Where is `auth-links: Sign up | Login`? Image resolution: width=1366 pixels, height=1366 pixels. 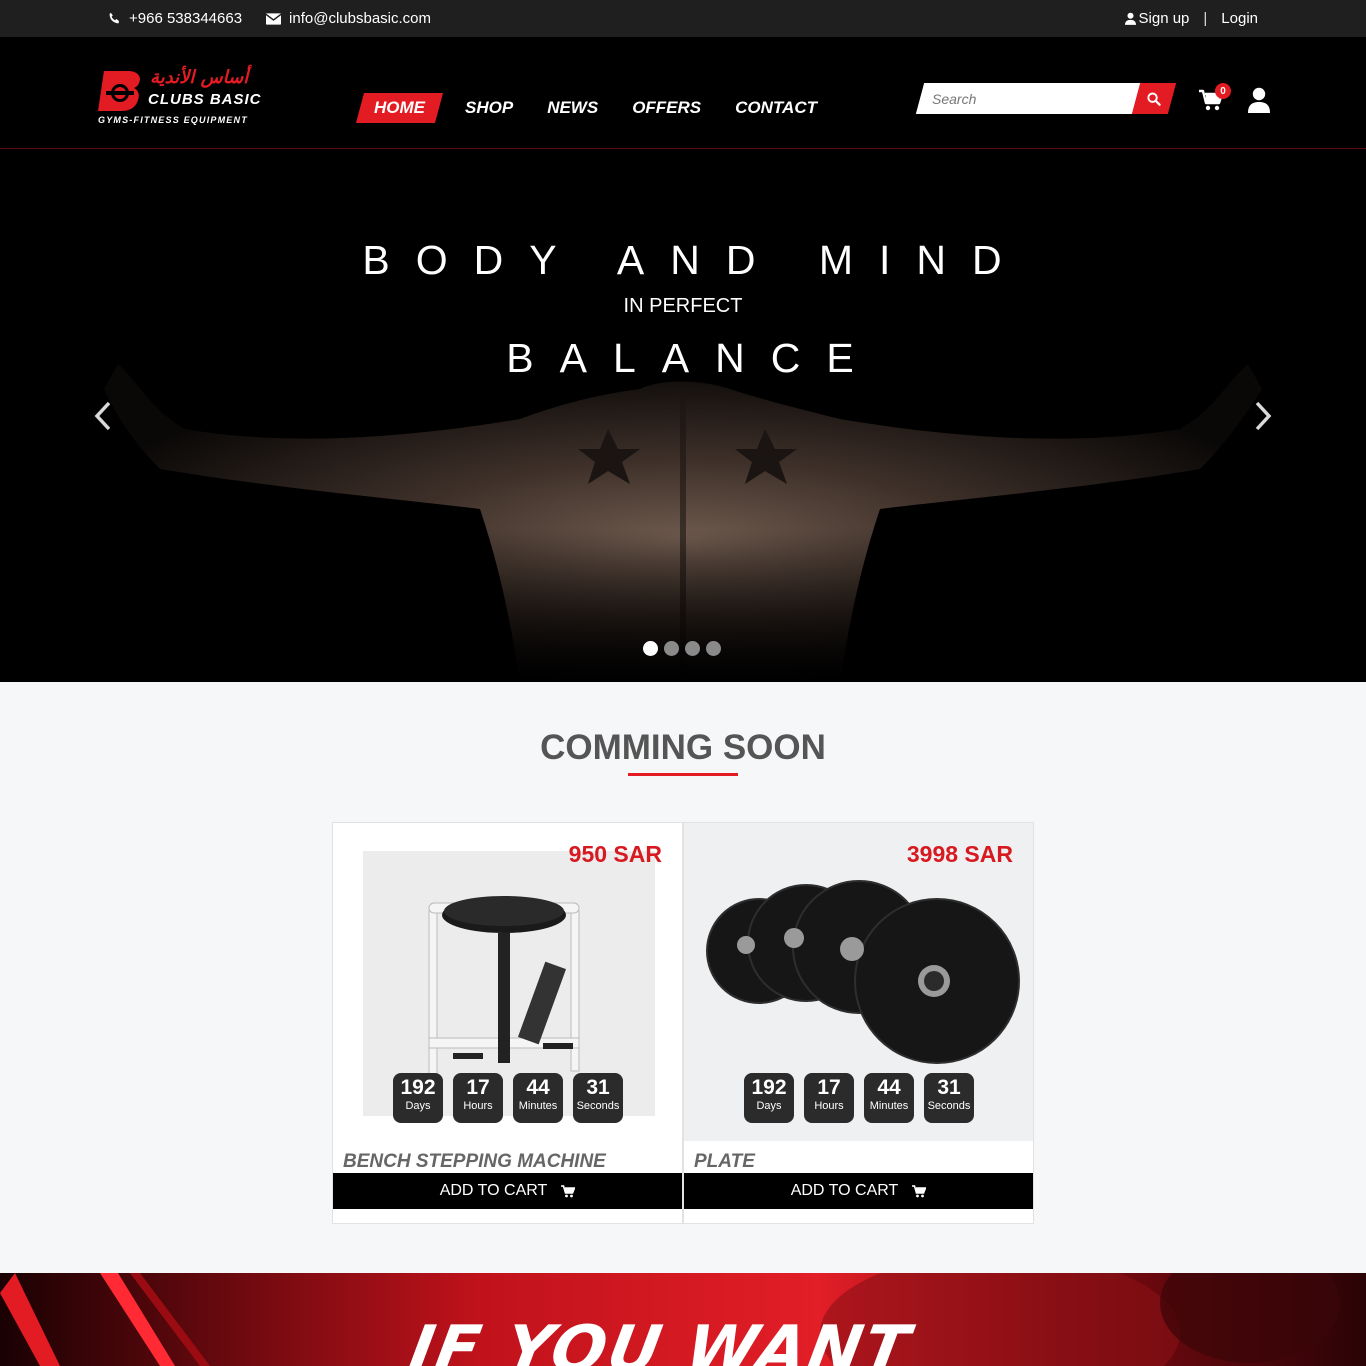 auth-links: Sign up | Login is located at coordinates (1191, 18).